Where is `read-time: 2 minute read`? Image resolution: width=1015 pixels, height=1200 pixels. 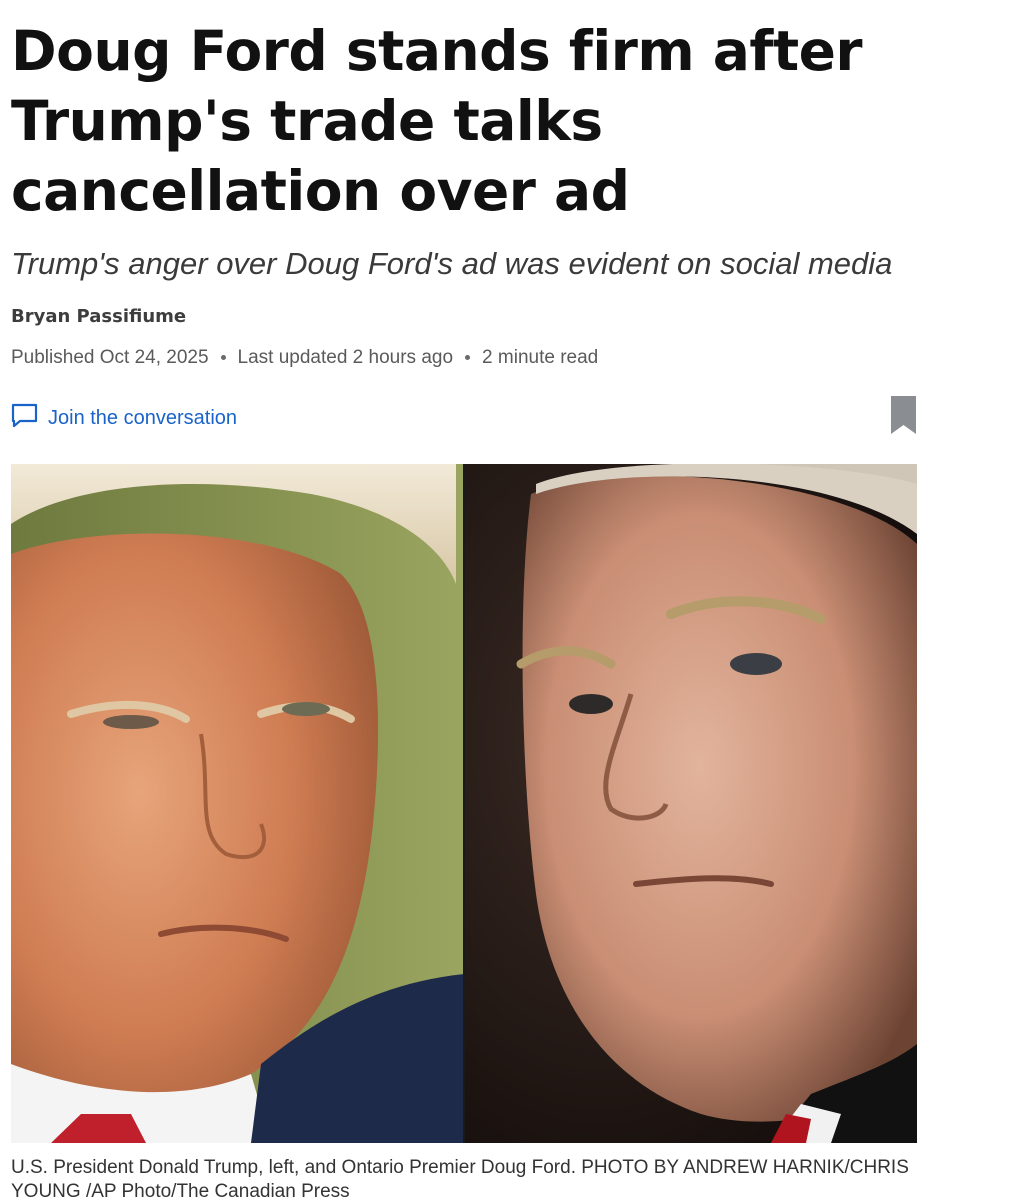 read-time: 2 minute read is located at coordinates (540, 357).